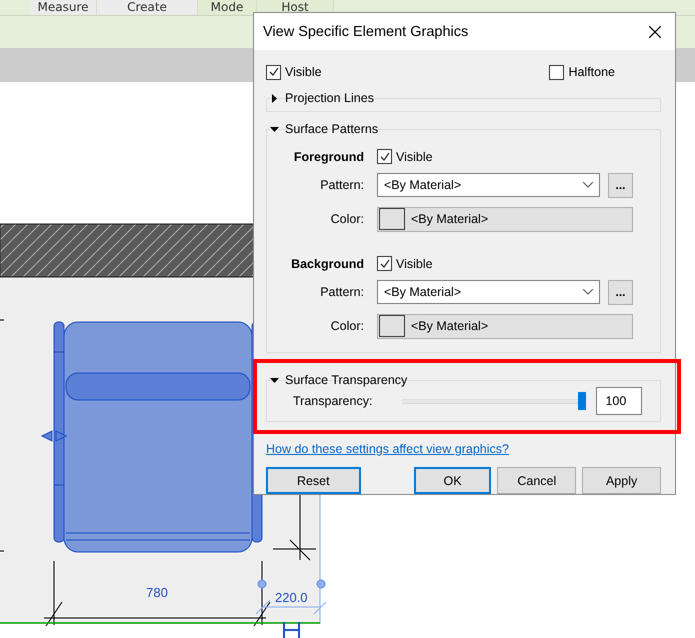 The width and height of the screenshot is (695, 638). Describe the element at coordinates (157, 592) in the screenshot. I see `dimension-label: 780` at that location.